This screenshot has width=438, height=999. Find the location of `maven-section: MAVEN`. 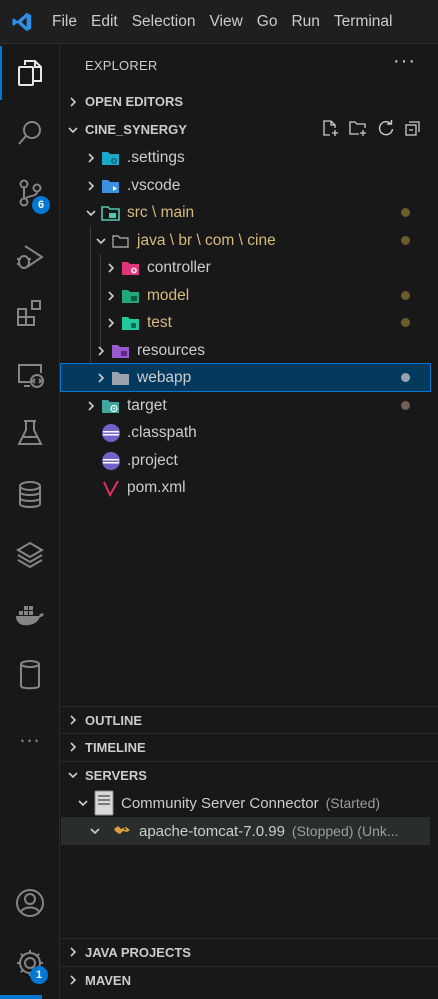

maven-section: MAVEN is located at coordinates (249, 979).